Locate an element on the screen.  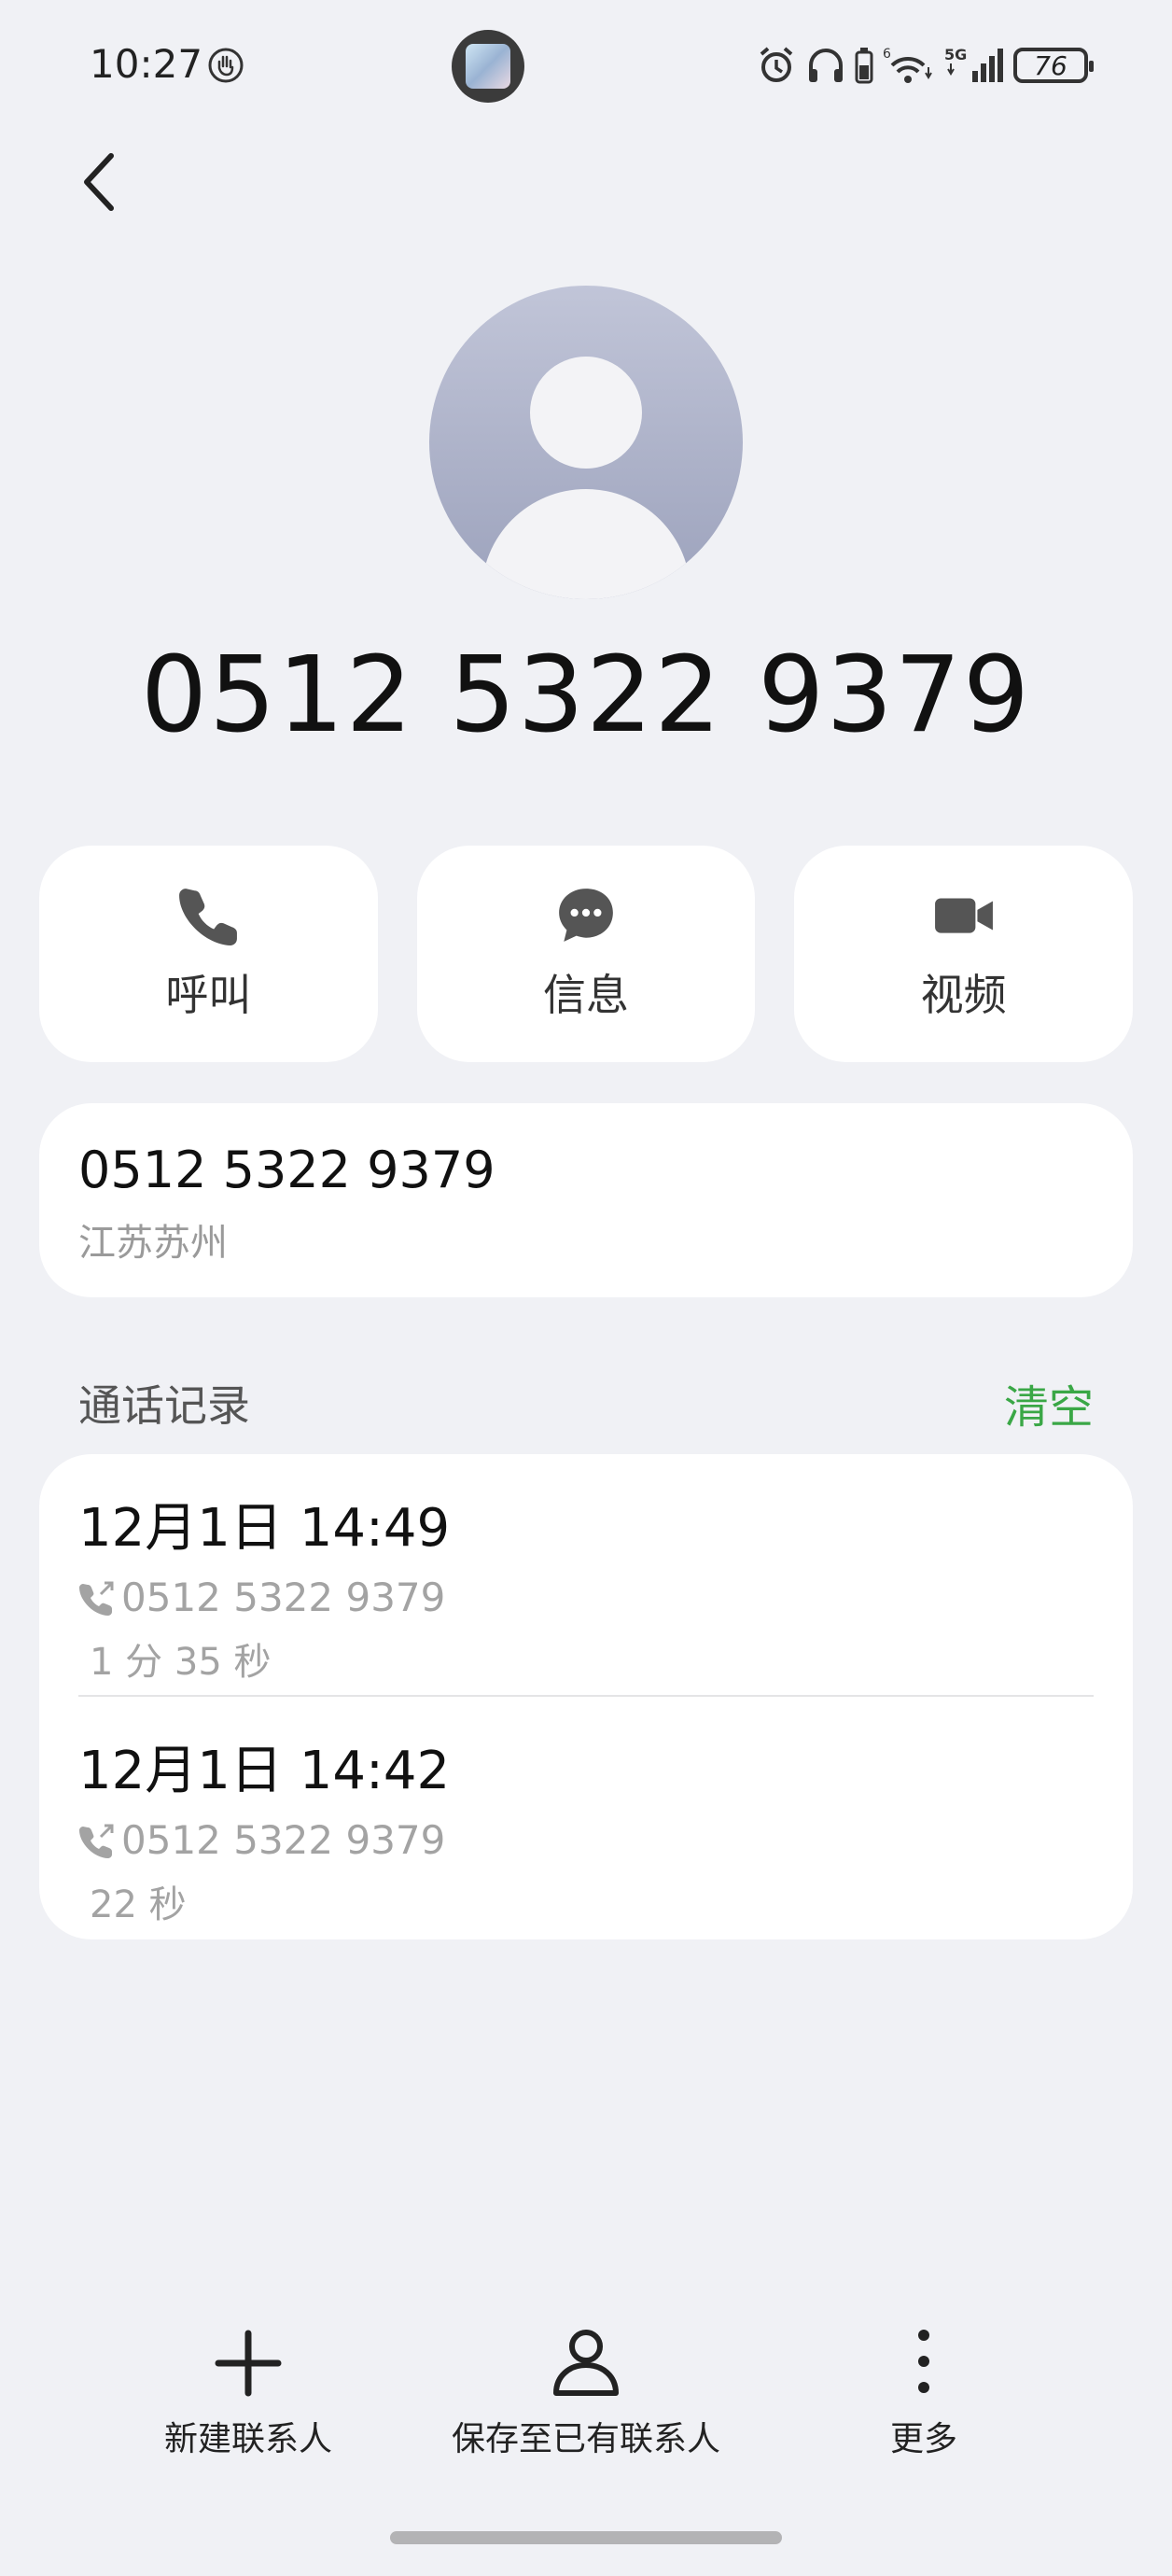
chevron-left-icon is located at coordinates (99, 182).